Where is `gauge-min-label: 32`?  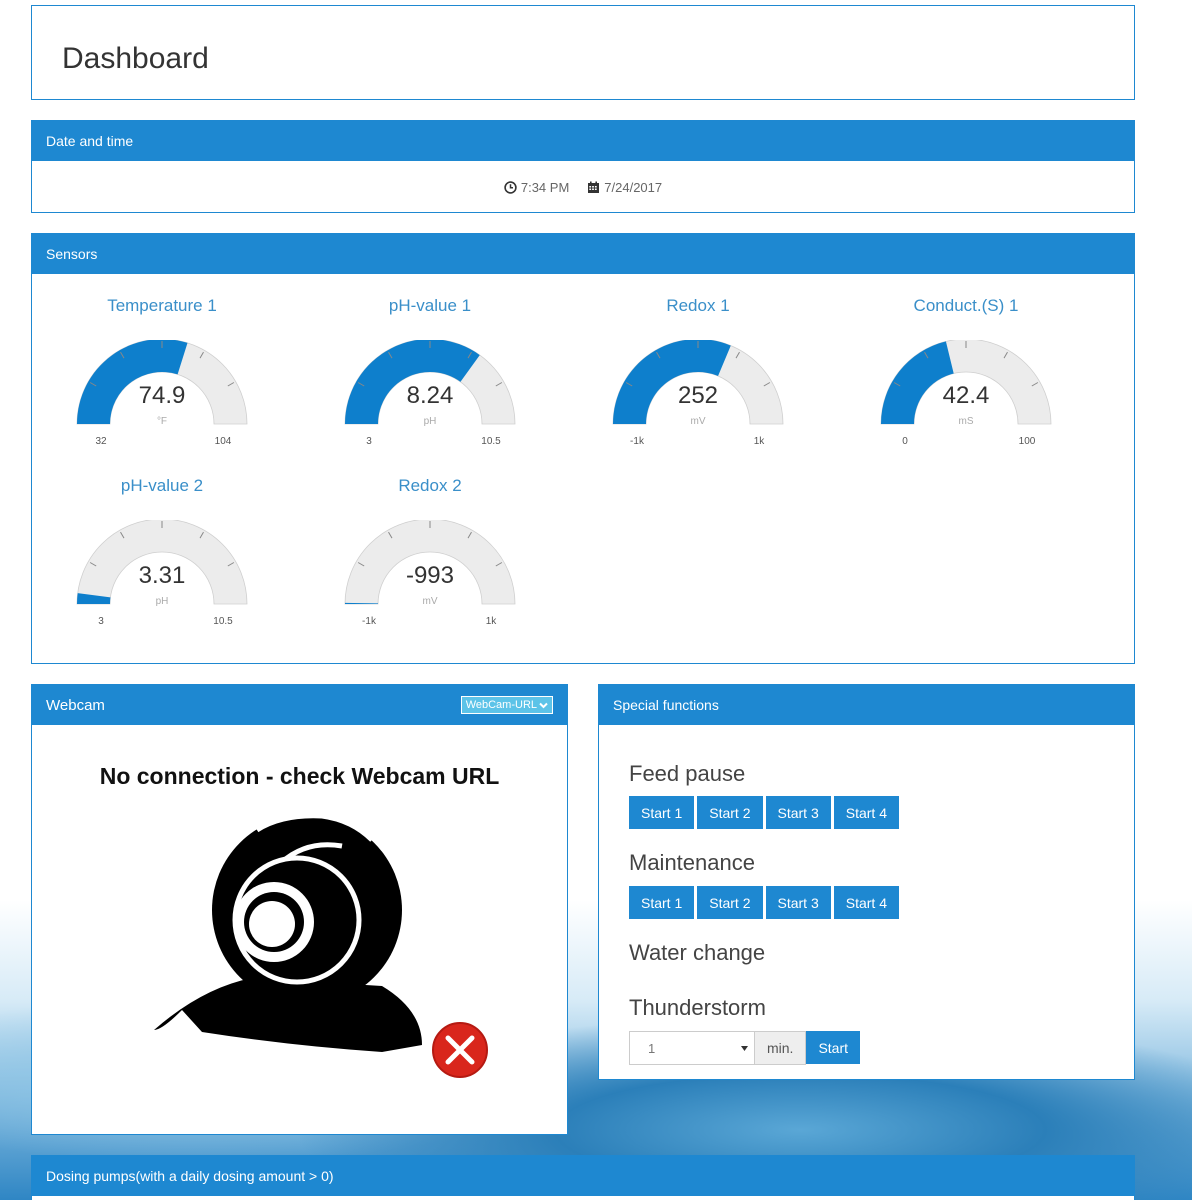
gauge-min-label: 32 is located at coordinates (101, 441).